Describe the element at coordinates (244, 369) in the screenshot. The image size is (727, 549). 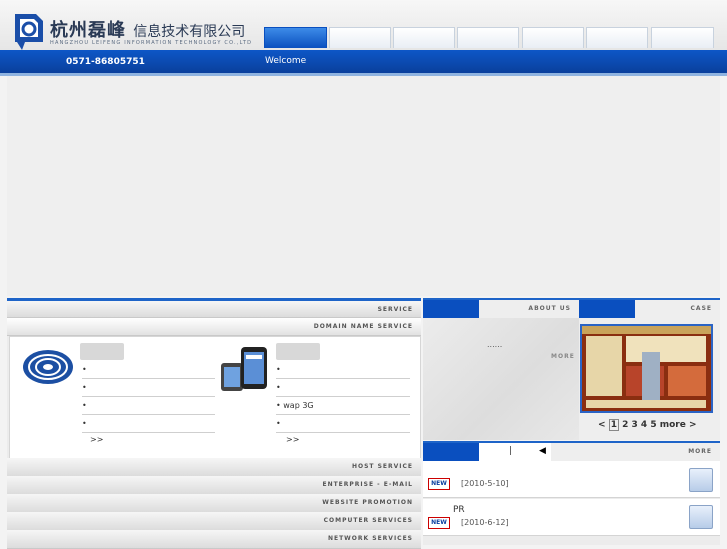
I see `mobile-phone-icon` at that location.